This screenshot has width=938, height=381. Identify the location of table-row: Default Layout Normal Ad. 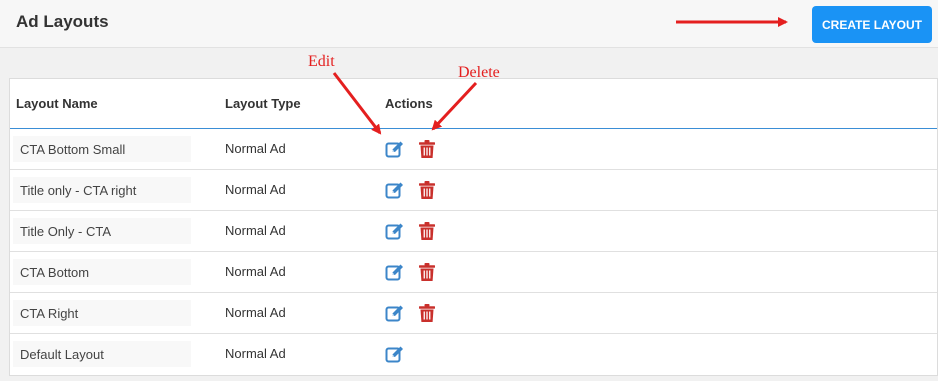
(473, 354).